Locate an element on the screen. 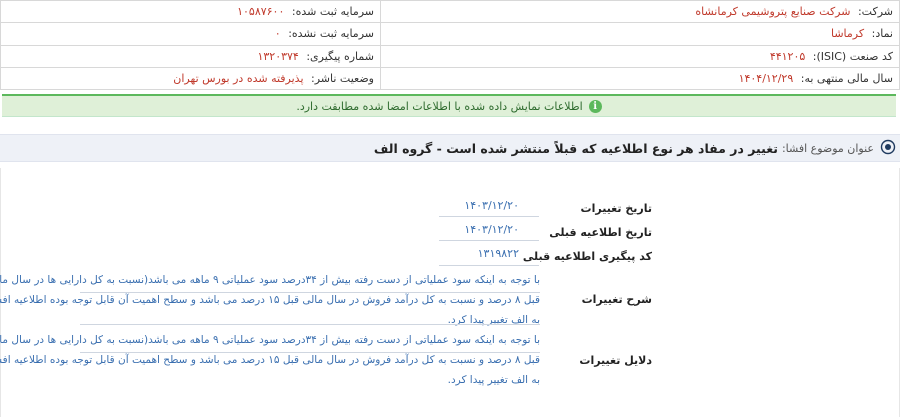  desc-line: به الف تغییر پیدا کرد. is located at coordinates (493, 320).